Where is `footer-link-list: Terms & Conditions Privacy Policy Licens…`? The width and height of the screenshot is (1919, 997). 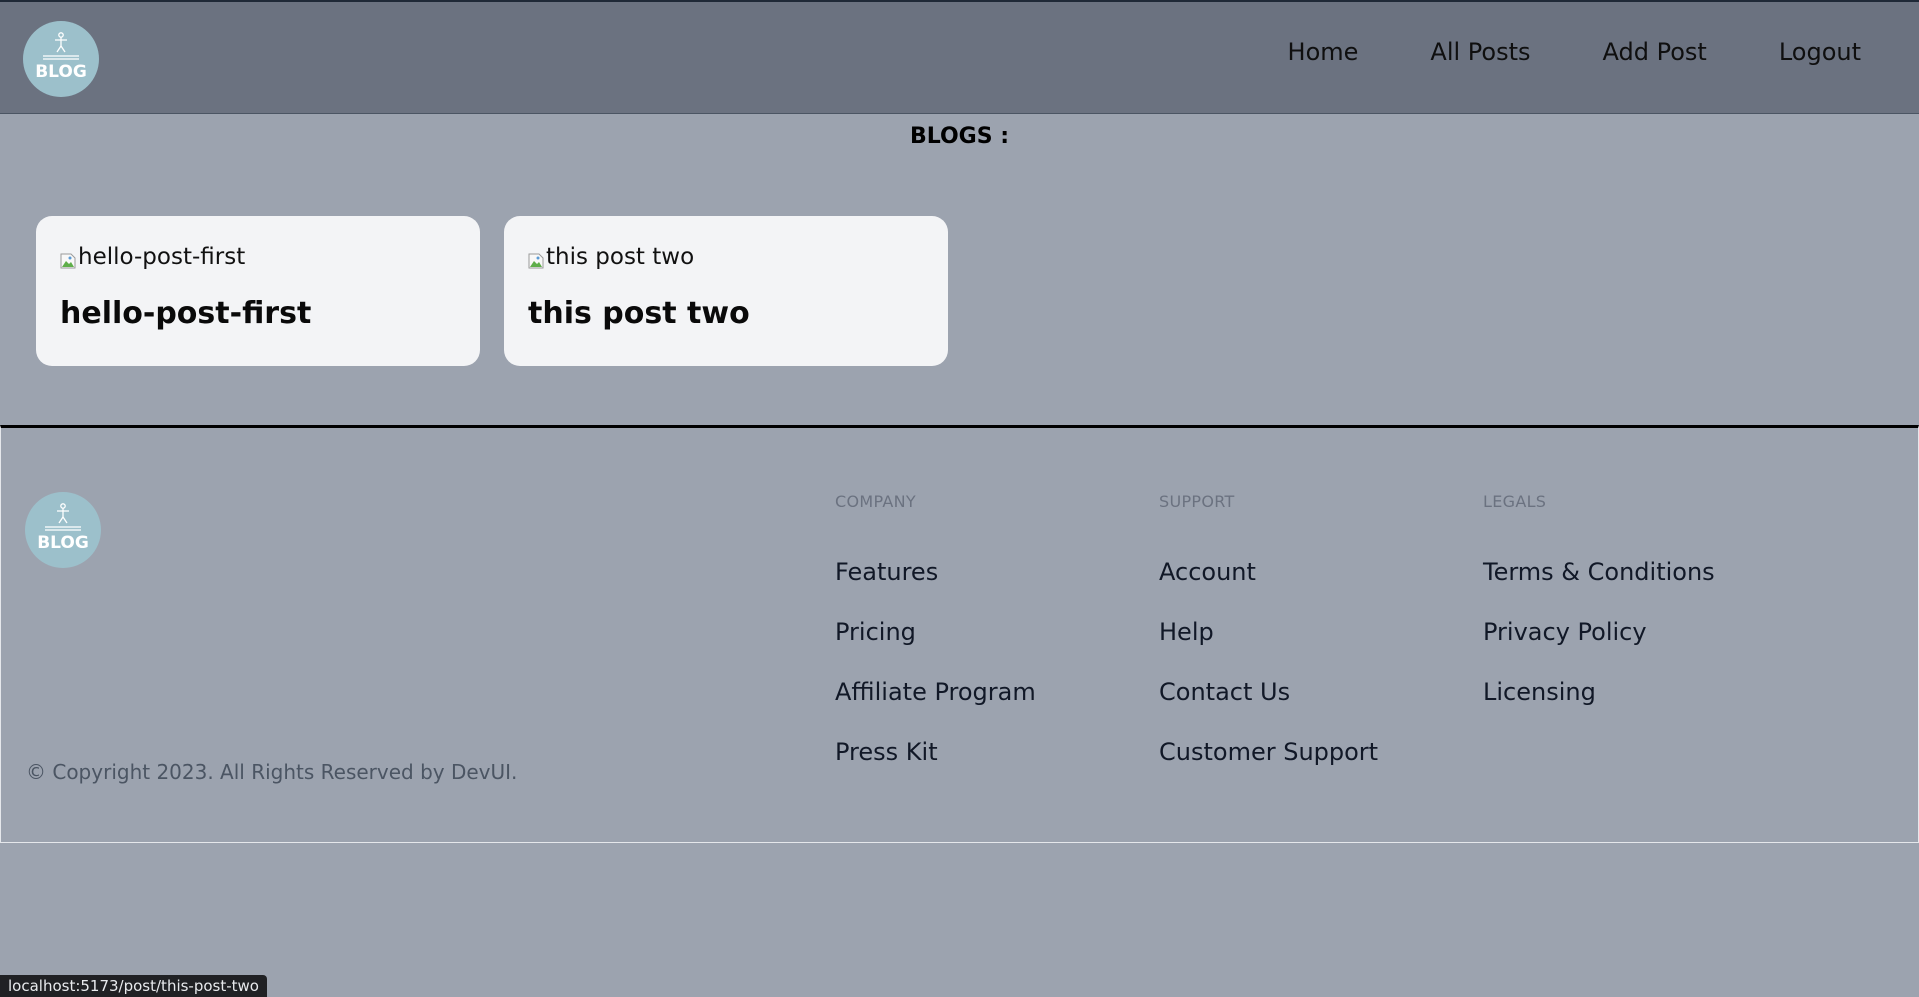 footer-link-list: Terms & Conditions Privacy Policy Licens… is located at coordinates (1599, 636).